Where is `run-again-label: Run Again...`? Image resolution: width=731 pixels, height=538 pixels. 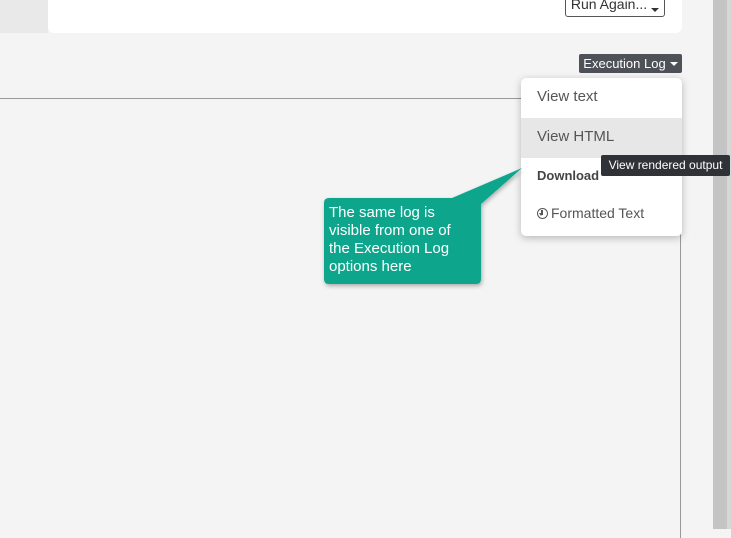 run-again-label: Run Again... is located at coordinates (609, 6).